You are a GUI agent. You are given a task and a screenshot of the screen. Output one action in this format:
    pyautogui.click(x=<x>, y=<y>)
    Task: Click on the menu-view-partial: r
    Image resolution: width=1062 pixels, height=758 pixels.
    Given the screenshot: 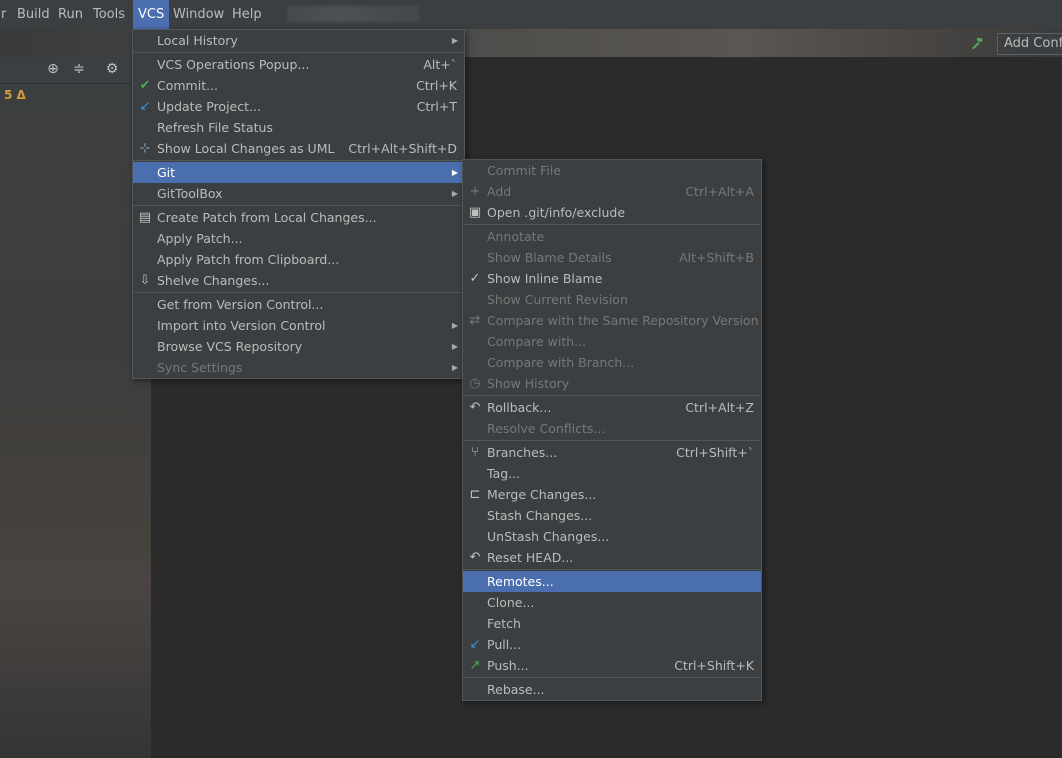 What is the action you would take?
    pyautogui.click(x=5, y=14)
    